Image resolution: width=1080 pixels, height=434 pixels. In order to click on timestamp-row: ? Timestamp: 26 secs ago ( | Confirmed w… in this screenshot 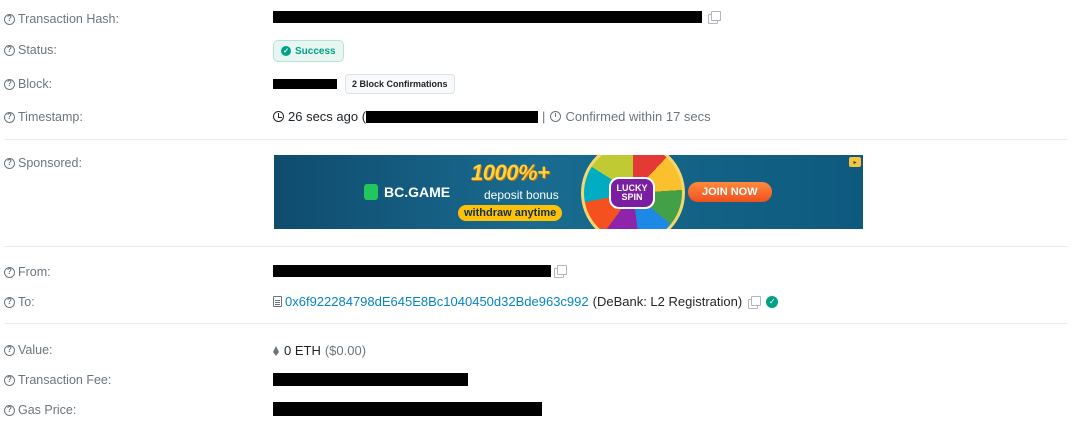, I will do `click(540, 117)`.